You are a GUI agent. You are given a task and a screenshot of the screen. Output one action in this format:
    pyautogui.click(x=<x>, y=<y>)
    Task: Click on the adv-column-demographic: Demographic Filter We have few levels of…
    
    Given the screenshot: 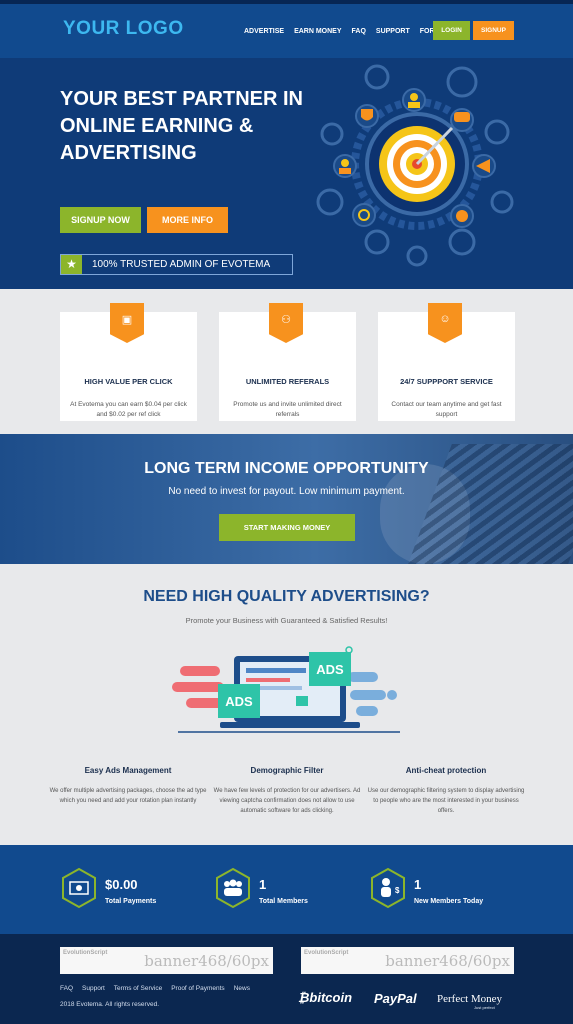 What is the action you would take?
    pyautogui.click(x=287, y=791)
    